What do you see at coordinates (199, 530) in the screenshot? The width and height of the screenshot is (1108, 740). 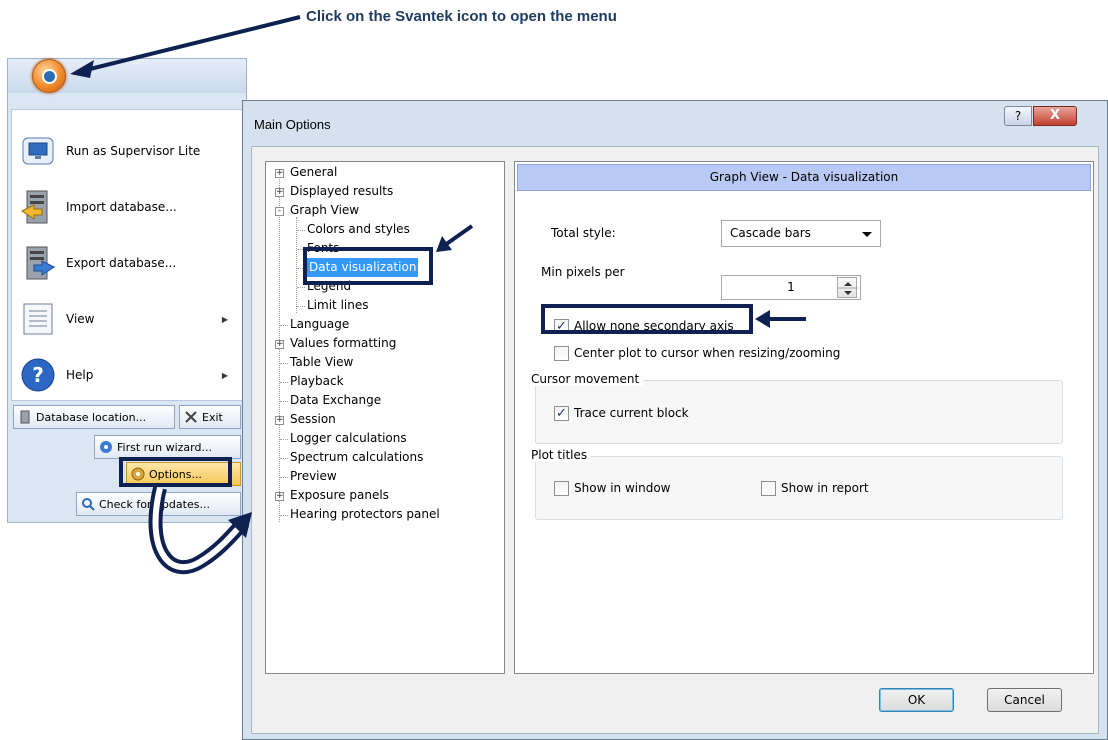 I see `curved-arrow-to-dialog` at bounding box center [199, 530].